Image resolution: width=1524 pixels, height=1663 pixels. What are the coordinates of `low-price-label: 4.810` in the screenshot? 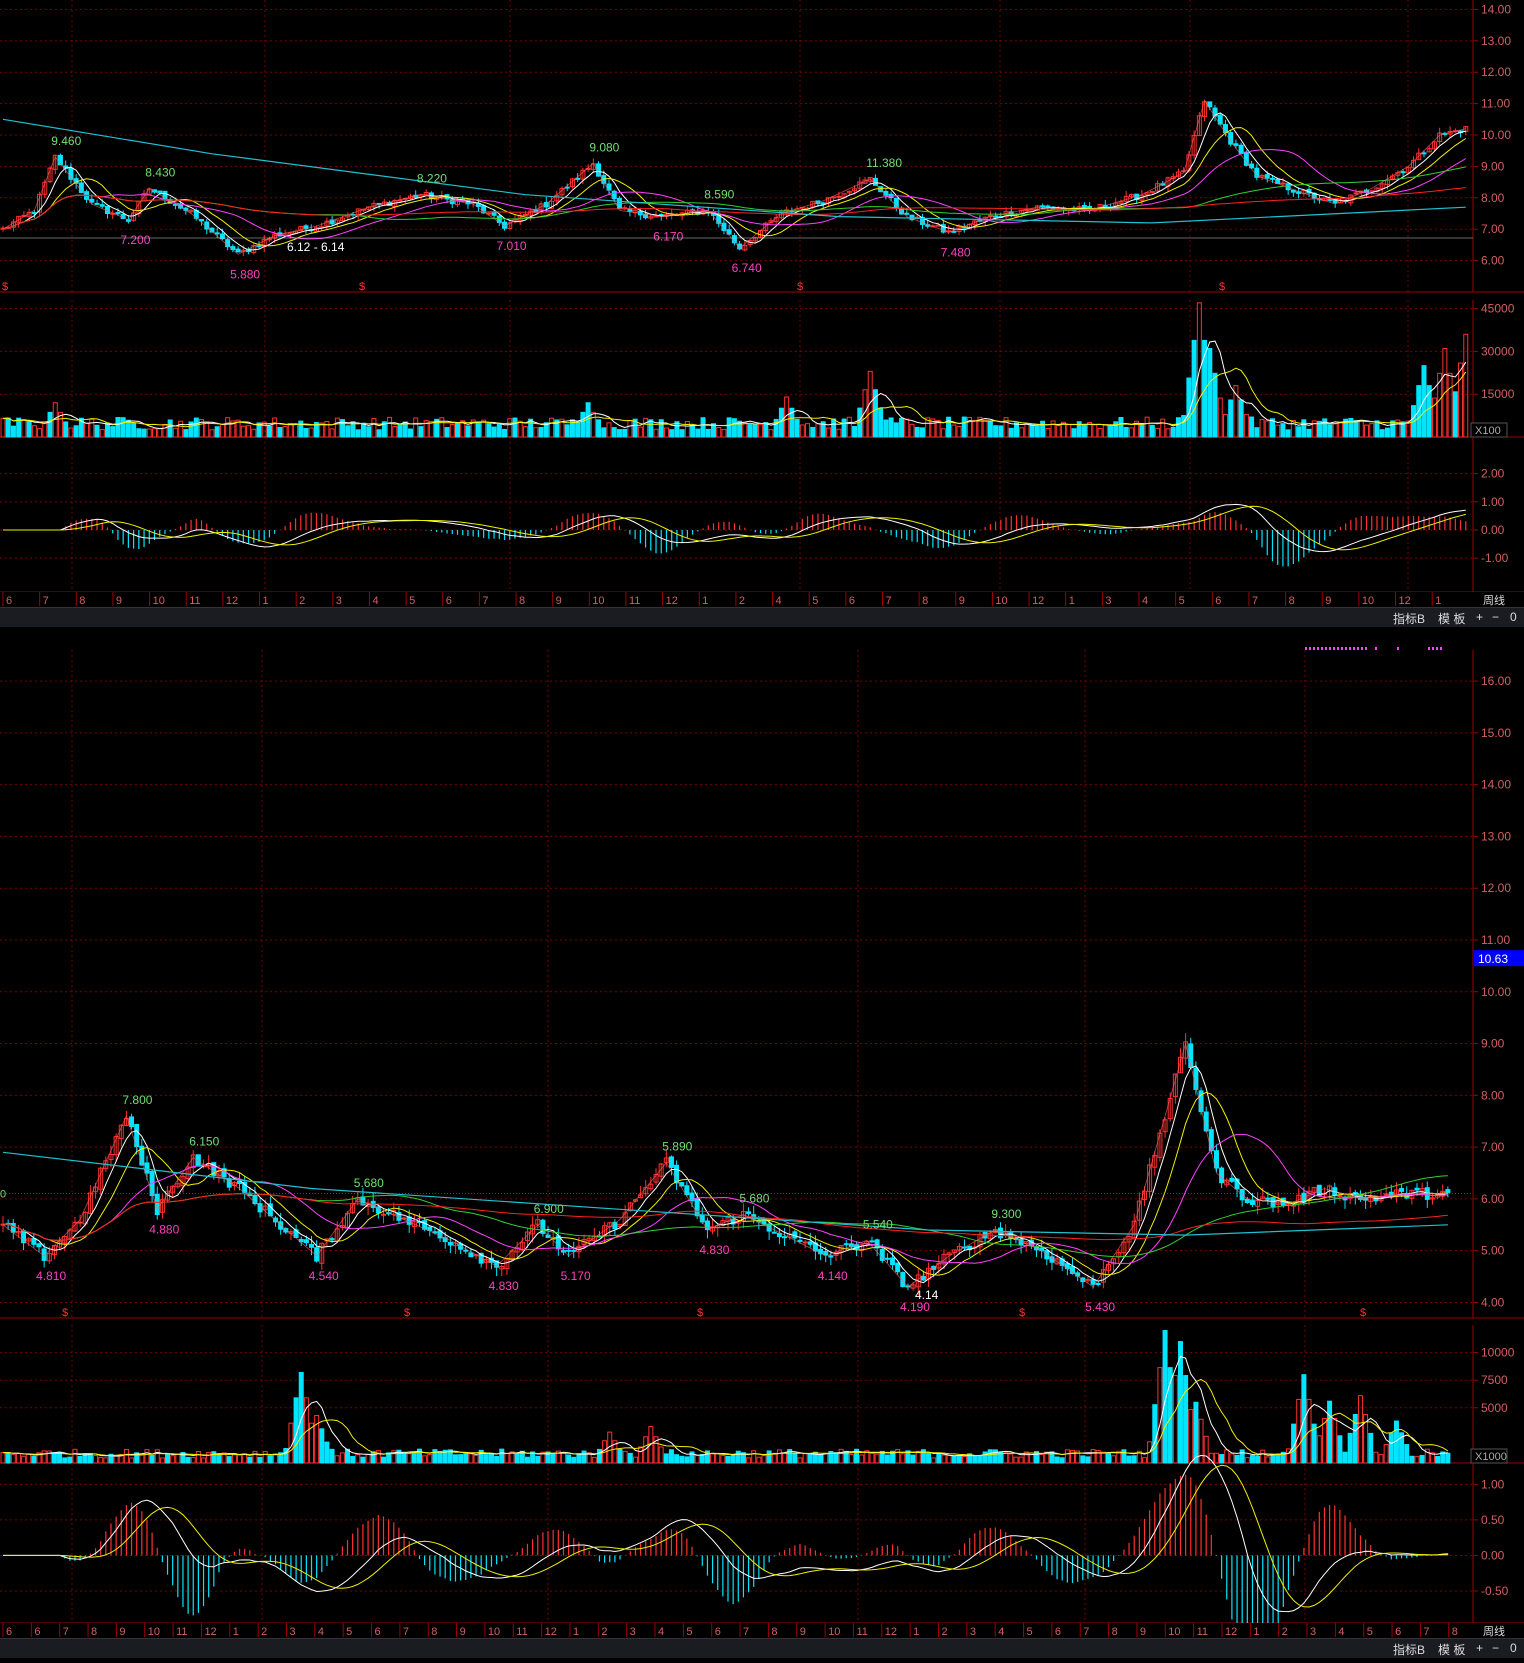 It's located at (51, 1276).